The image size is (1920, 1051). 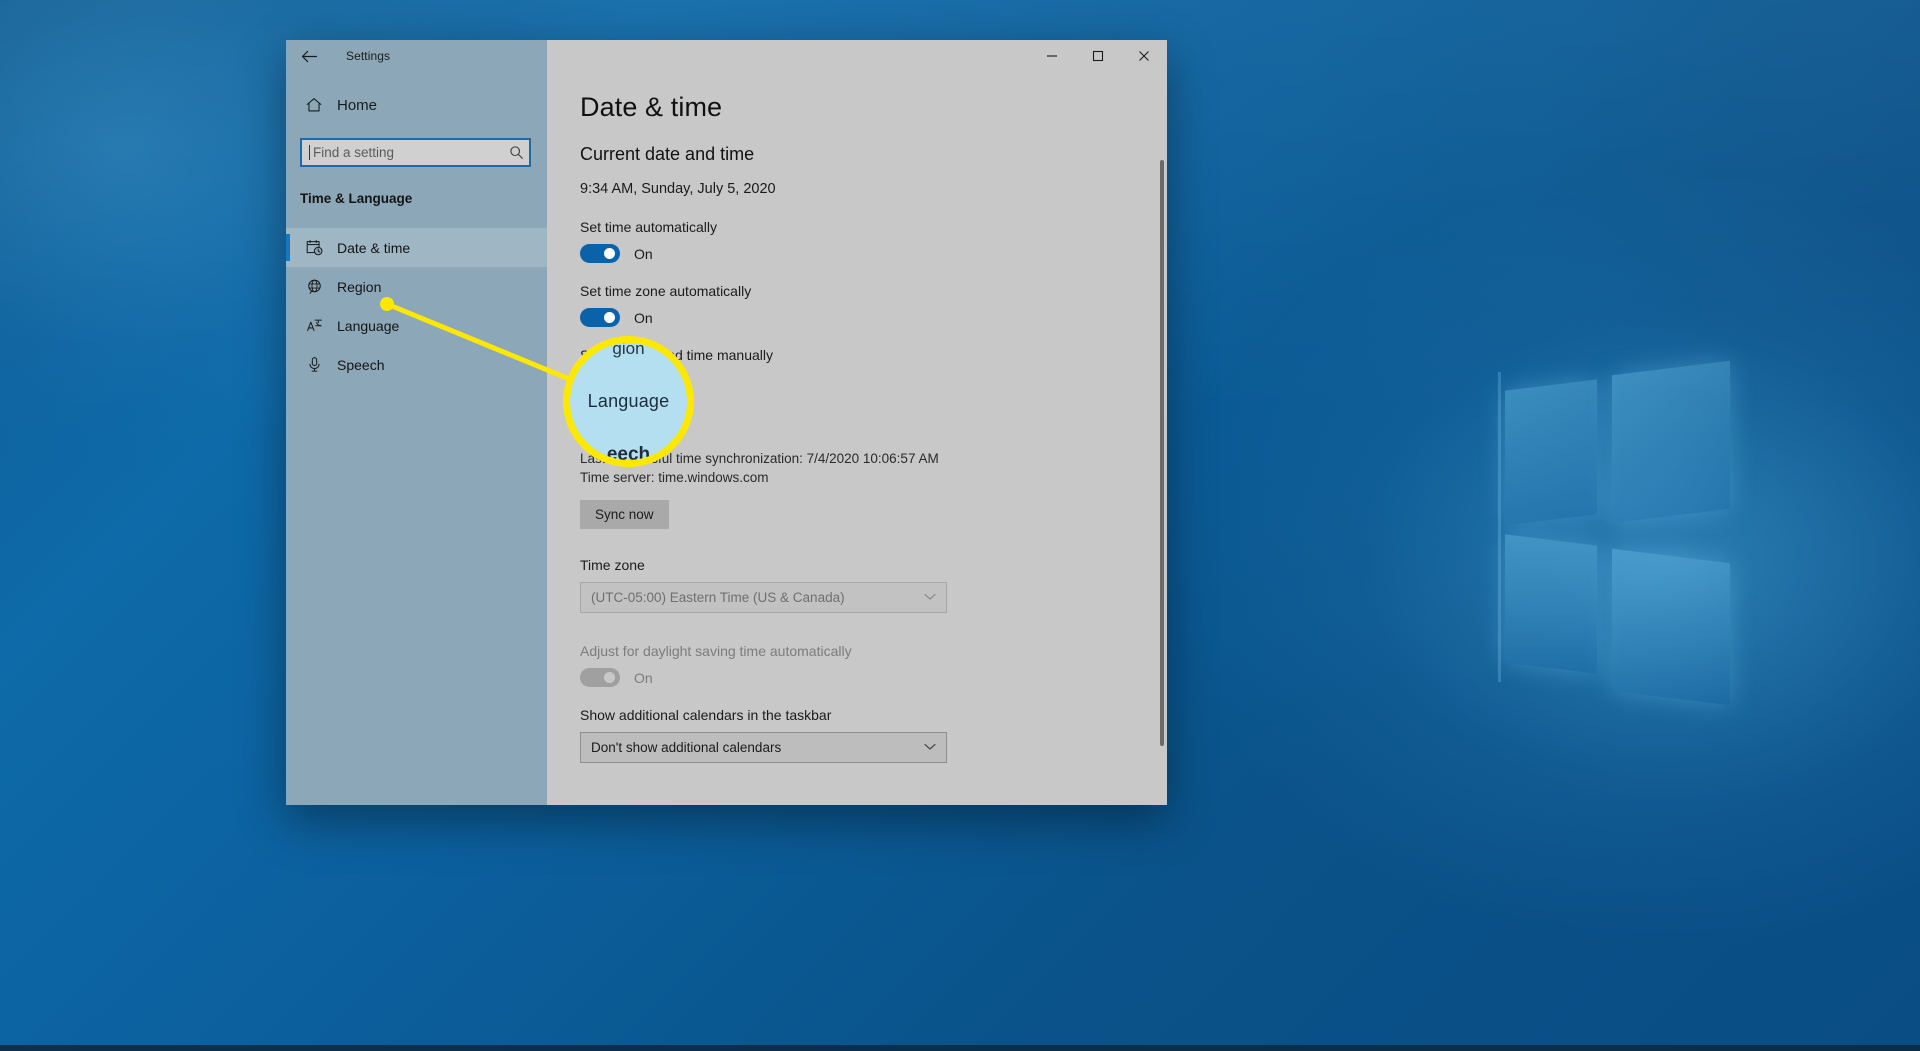 I want to click on set-timezone-automatically-toggle, so click(x=600, y=317).